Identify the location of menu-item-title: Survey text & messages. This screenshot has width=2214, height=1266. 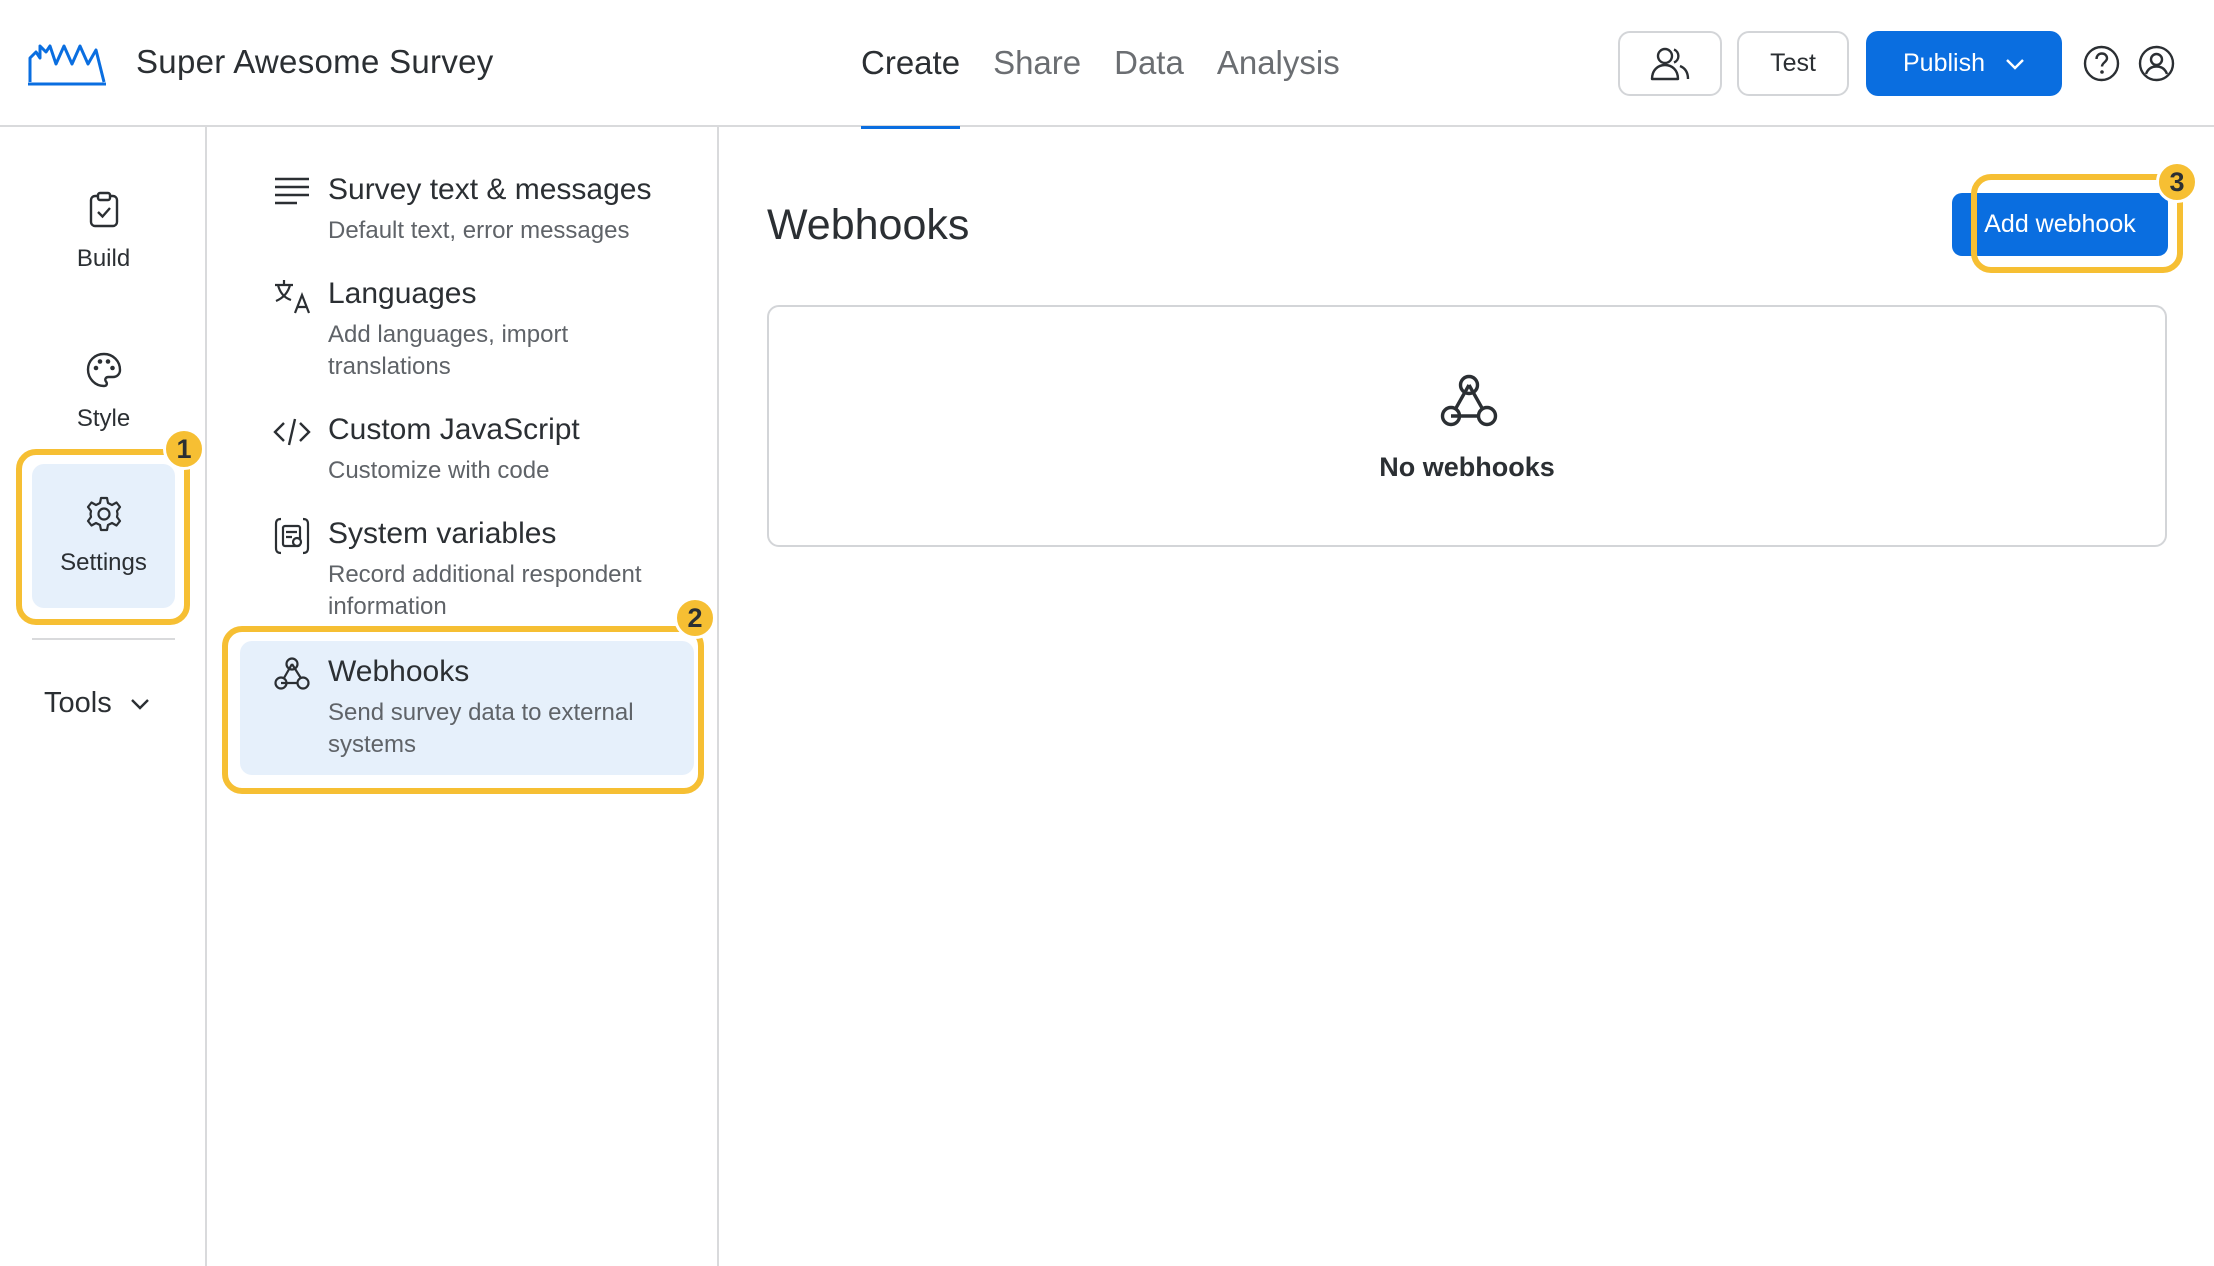
(490, 189).